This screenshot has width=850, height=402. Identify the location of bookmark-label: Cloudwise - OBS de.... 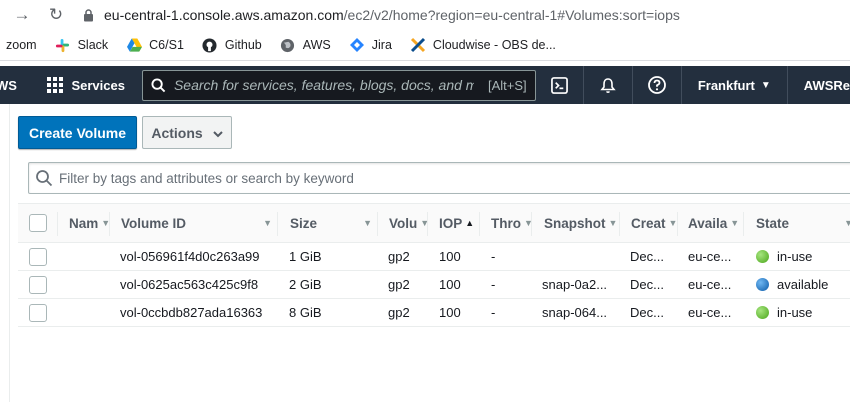
(494, 45).